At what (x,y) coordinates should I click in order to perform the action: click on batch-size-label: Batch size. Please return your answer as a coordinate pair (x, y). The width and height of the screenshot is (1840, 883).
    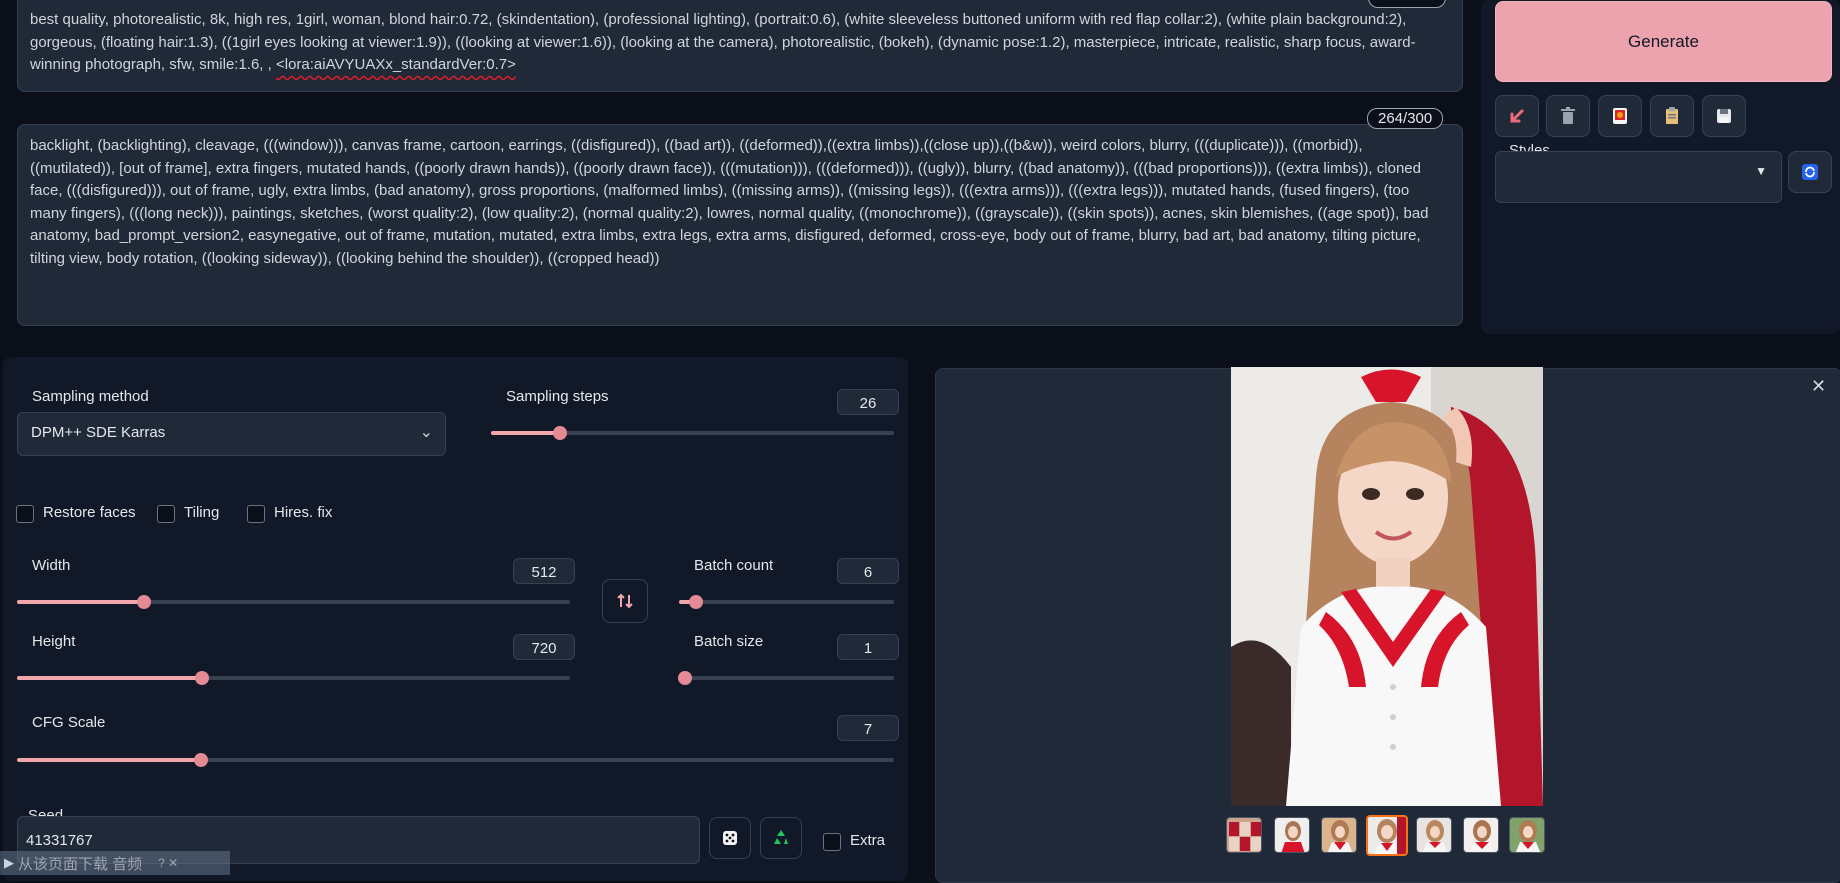
    Looking at the image, I should click on (729, 641).